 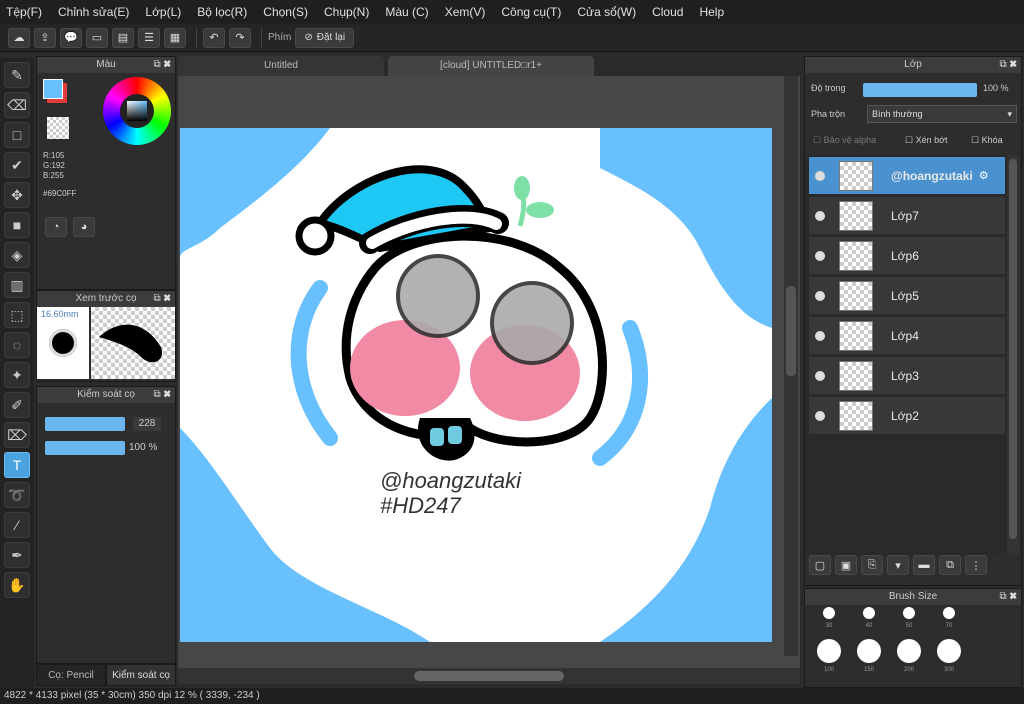 What do you see at coordinates (791, 331) in the screenshot?
I see `vertical-scroll-thumb` at bounding box center [791, 331].